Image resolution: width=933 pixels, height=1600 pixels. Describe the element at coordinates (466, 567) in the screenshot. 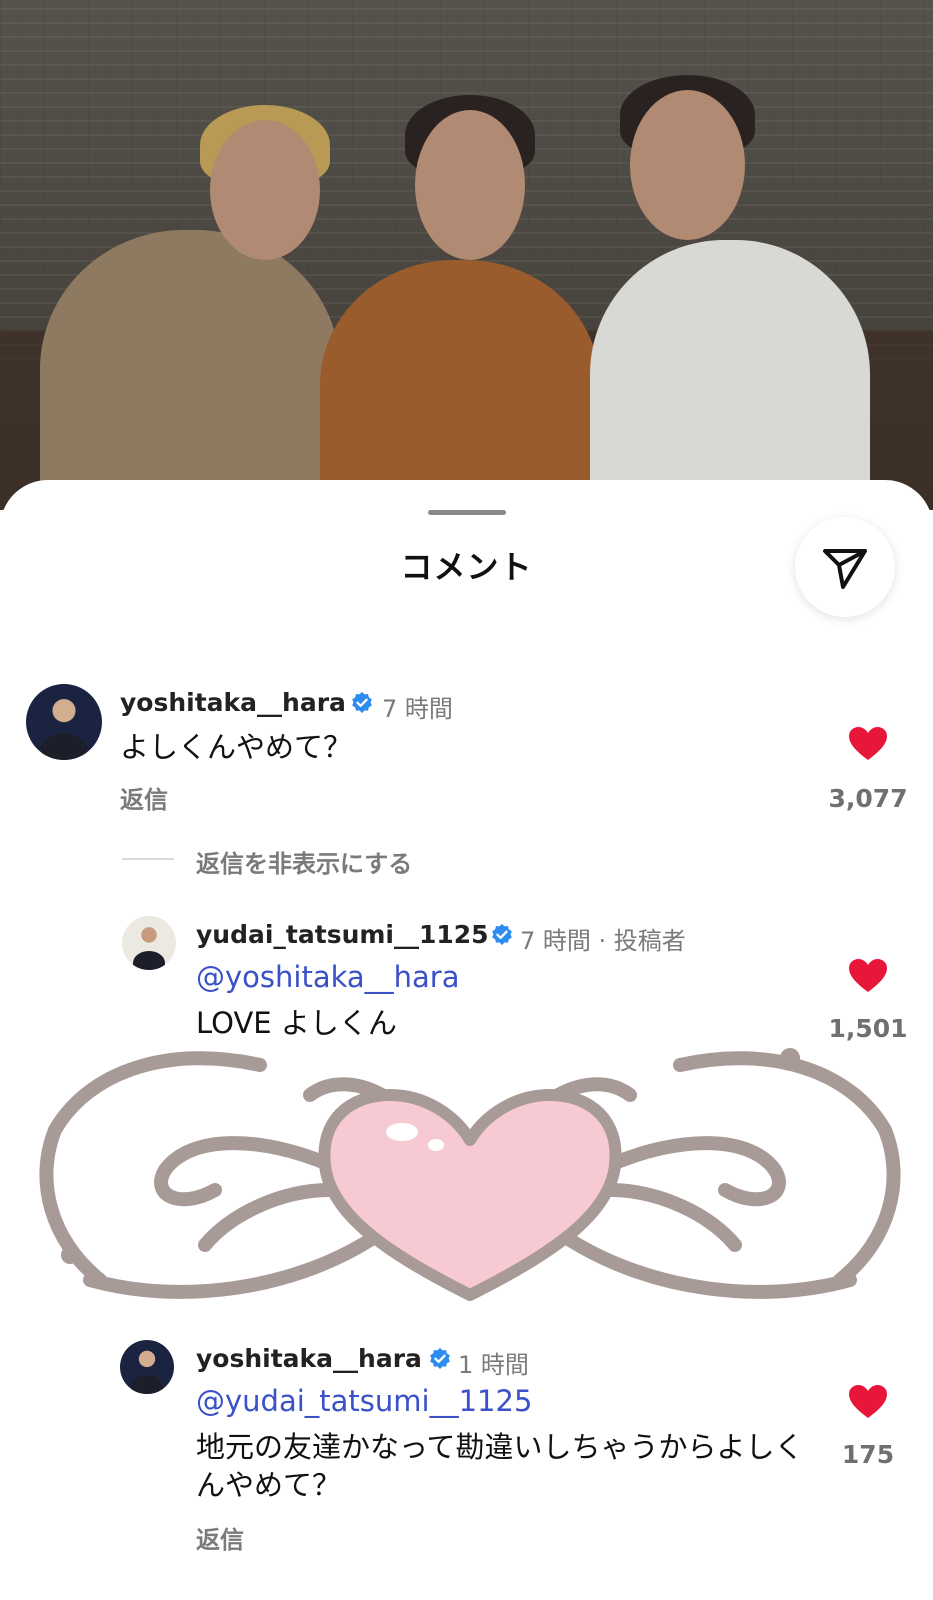

I see `sheet-title: コメント` at that location.